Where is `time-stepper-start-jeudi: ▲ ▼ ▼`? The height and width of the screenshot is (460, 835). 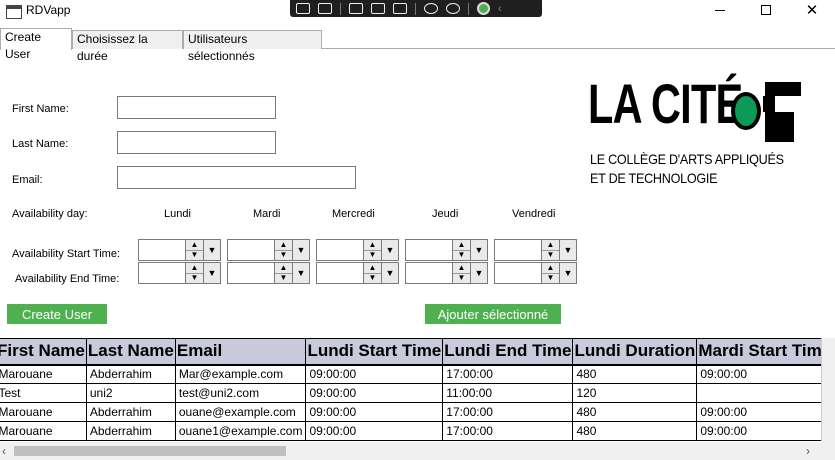 time-stepper-start-jeudi: ▲ ▼ ▼ is located at coordinates (446, 250).